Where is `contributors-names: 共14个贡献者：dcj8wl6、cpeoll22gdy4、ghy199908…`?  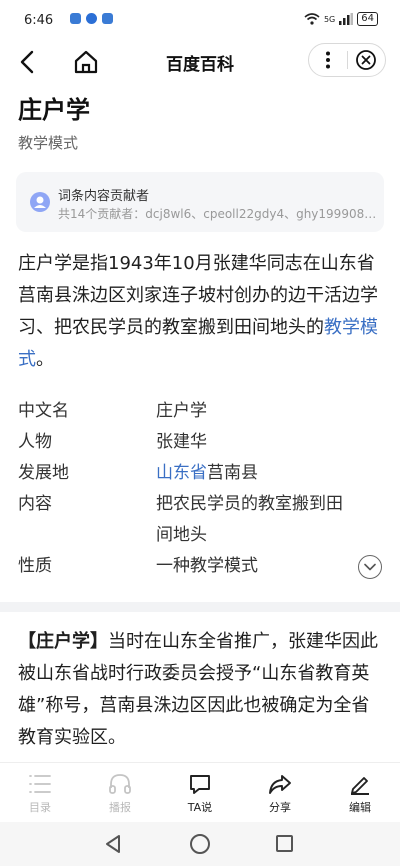
contributors-names: 共14个贡献者：dcj8wl6、cpeoll22gdy4、ghy199908… is located at coordinates (217, 214).